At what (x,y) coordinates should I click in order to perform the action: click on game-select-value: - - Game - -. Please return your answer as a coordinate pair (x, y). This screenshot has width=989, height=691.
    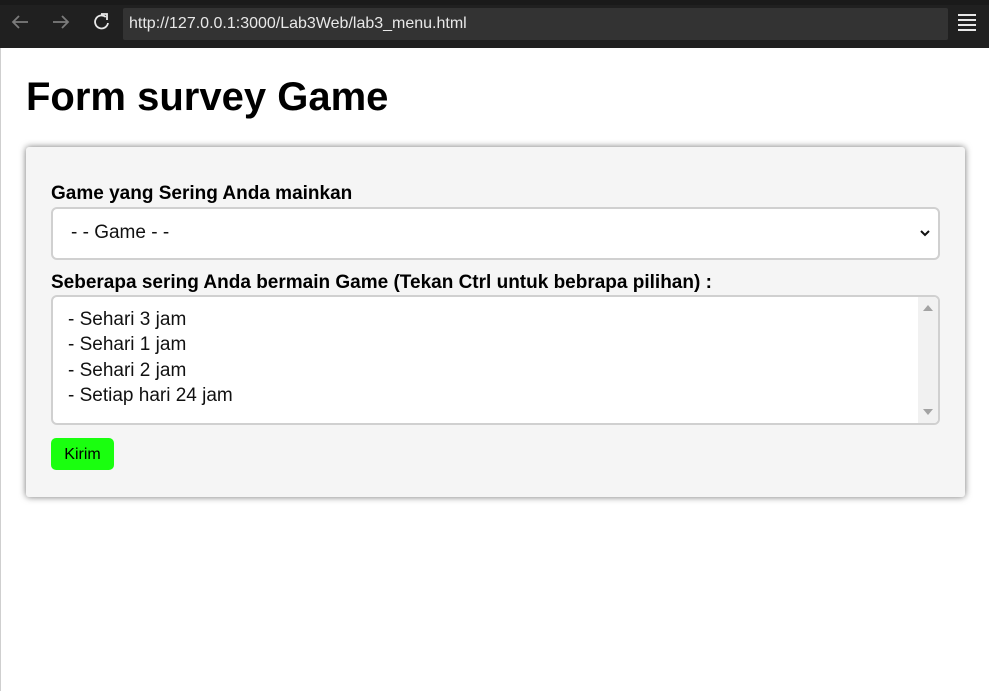
    Looking at the image, I should click on (120, 232).